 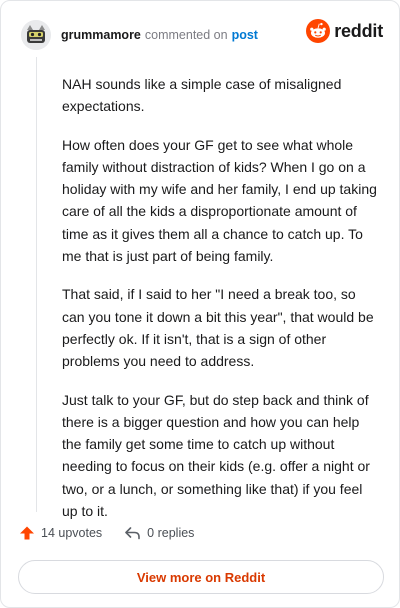 What do you see at coordinates (245, 35) in the screenshot?
I see `post-link: post` at bounding box center [245, 35].